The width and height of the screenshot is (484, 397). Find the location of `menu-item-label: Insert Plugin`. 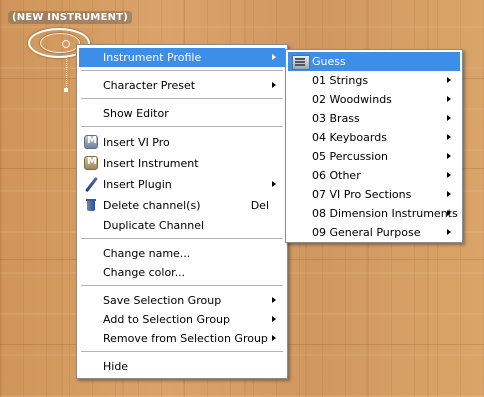

menu-item-label: Insert Plugin is located at coordinates (137, 184).